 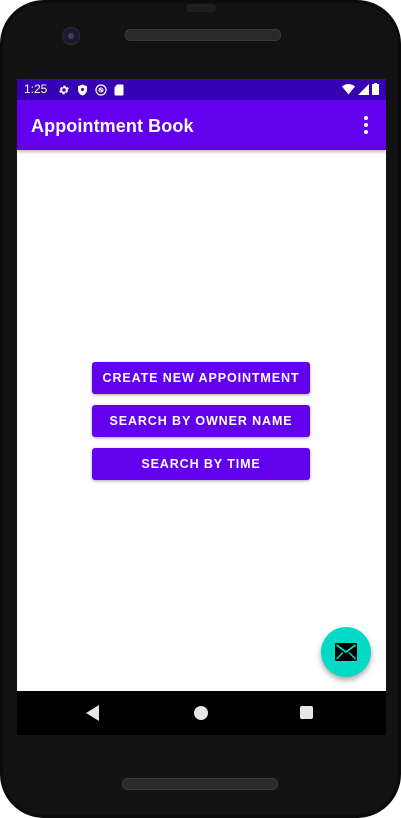 I want to click on shield-icon, so click(x=82, y=89).